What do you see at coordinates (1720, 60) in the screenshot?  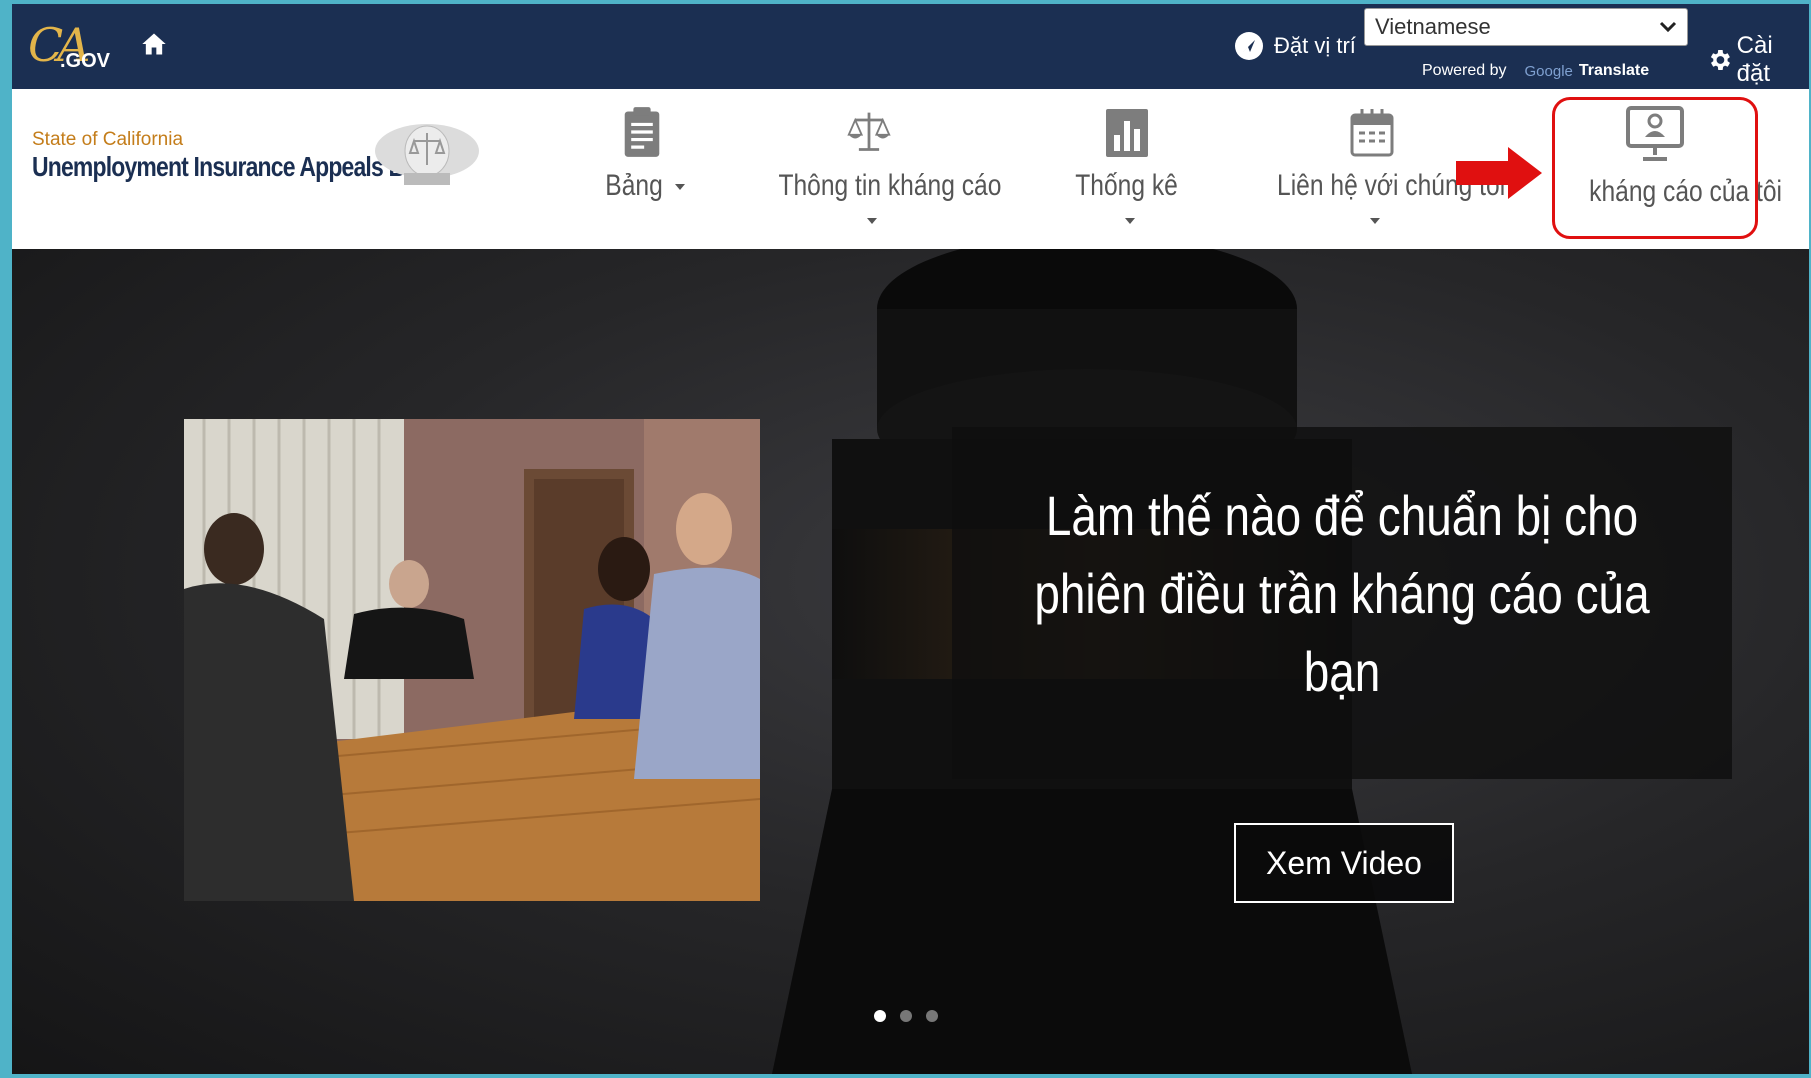 I see `gear-icon` at bounding box center [1720, 60].